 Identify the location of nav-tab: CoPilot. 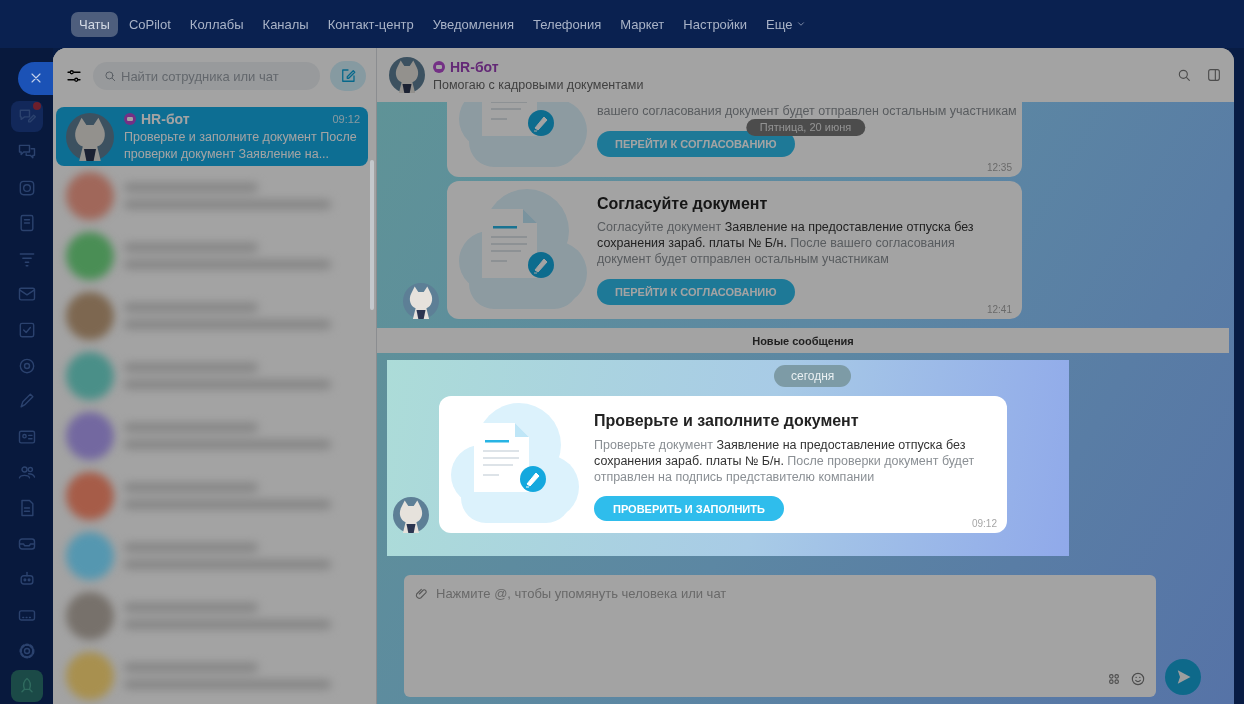
(149, 24).